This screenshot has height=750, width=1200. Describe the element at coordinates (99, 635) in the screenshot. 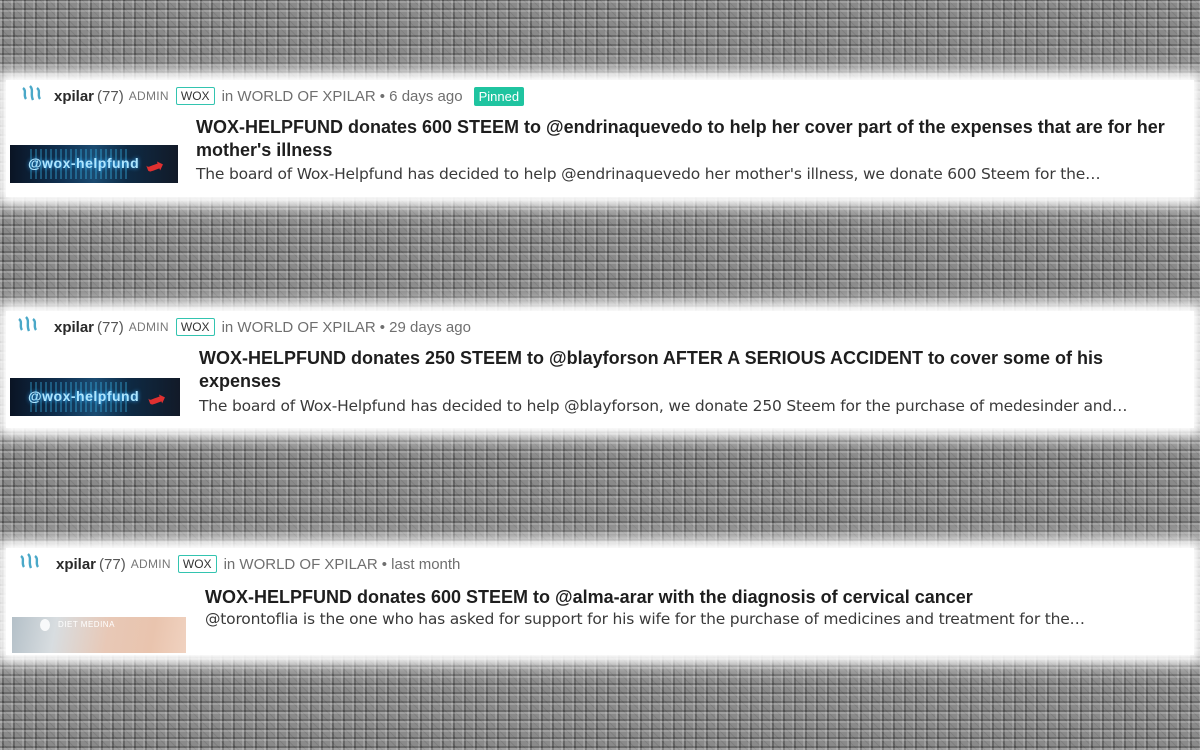

I see `post-thumbnail: DIET MEDINA` at that location.